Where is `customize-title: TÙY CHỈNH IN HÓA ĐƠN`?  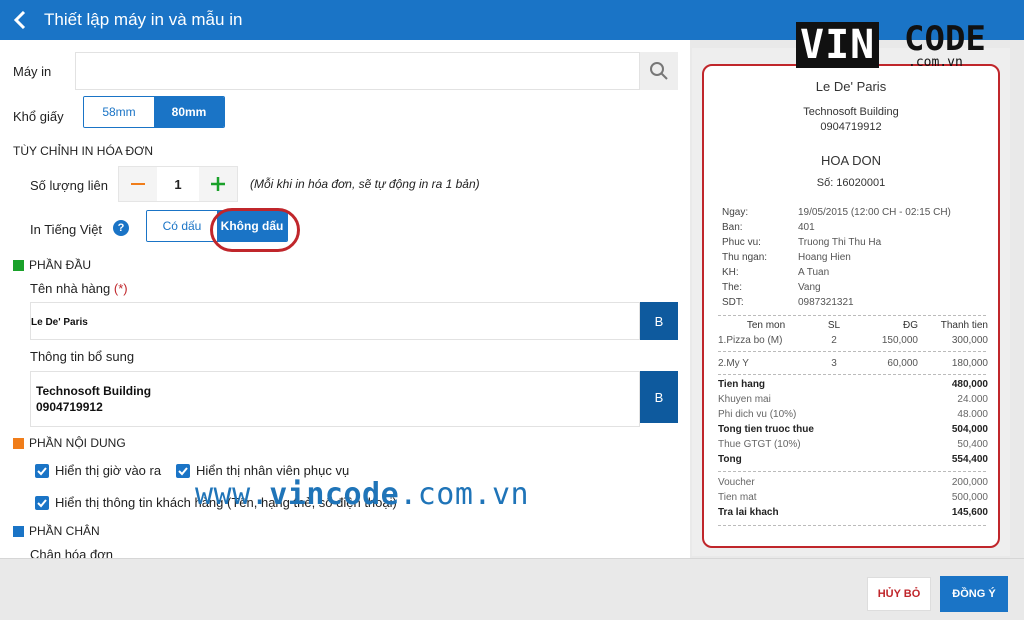
customize-title: TÙY CHỈNH IN HÓA ĐƠN is located at coordinates (83, 151).